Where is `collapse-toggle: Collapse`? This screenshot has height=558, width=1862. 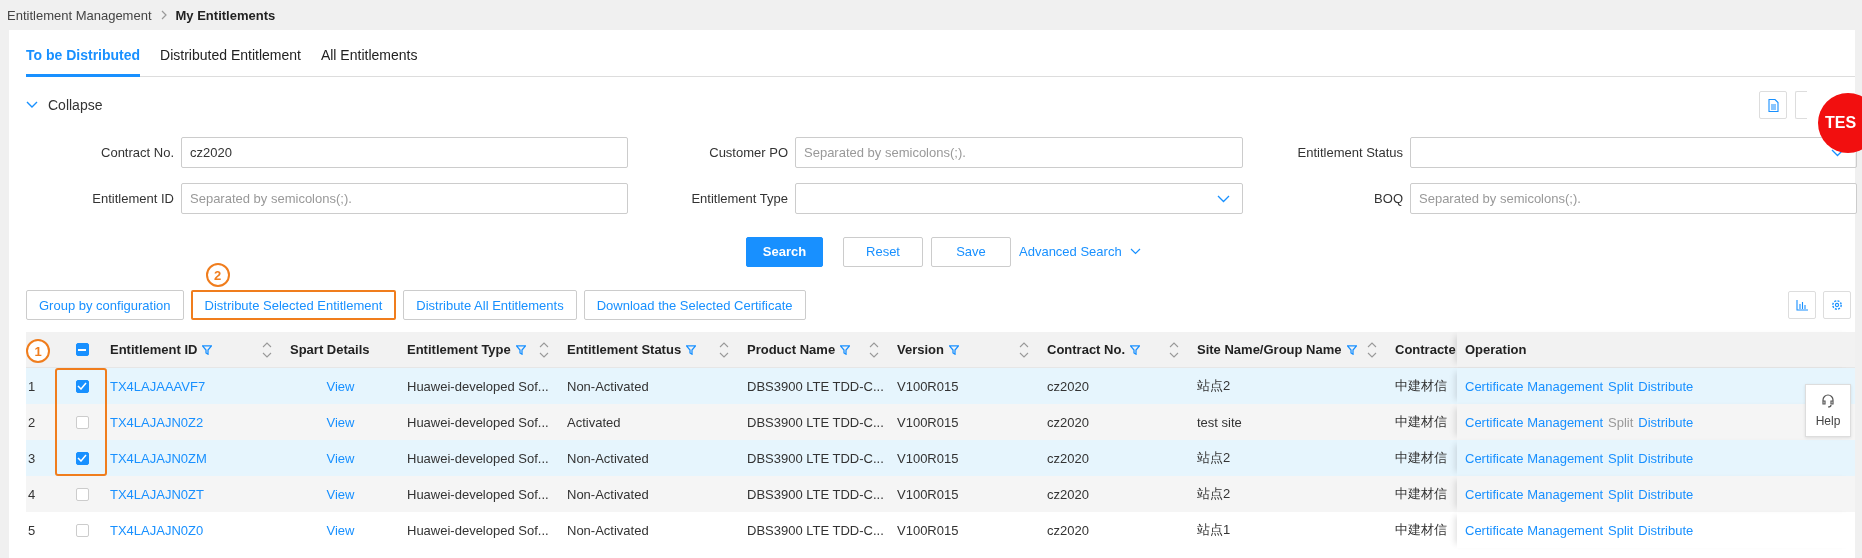
collapse-toggle: Collapse is located at coordinates (64, 105).